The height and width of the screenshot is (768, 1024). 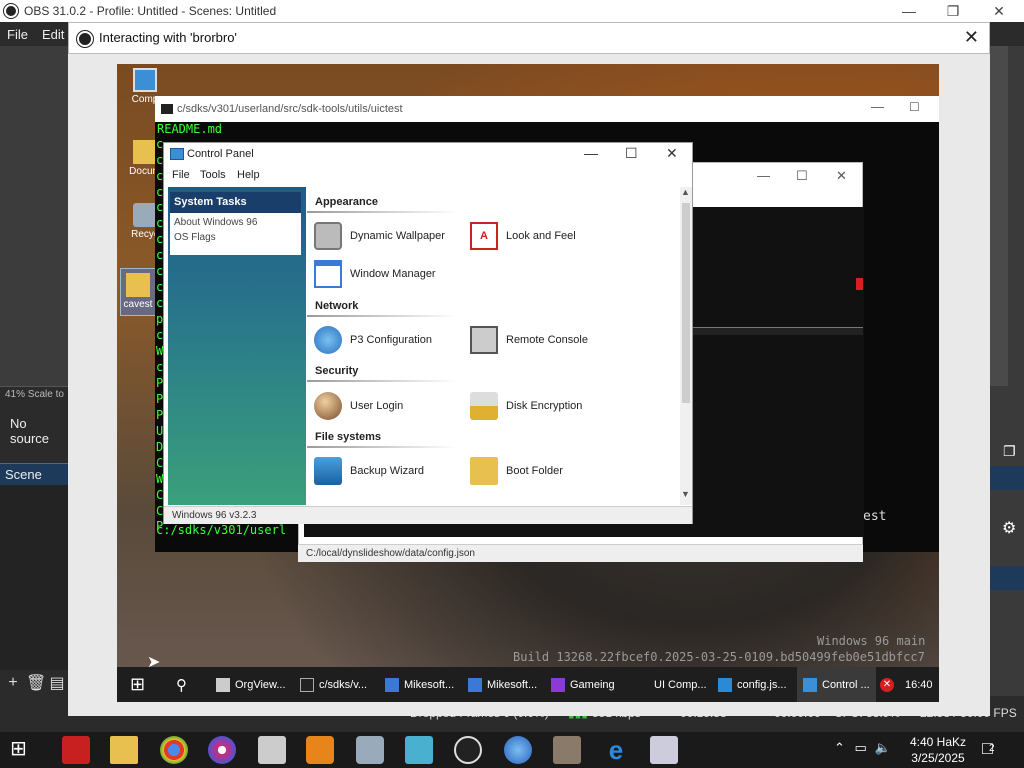 What do you see at coordinates (999, 216) in the screenshot?
I see `obs-right-strip` at bounding box center [999, 216].